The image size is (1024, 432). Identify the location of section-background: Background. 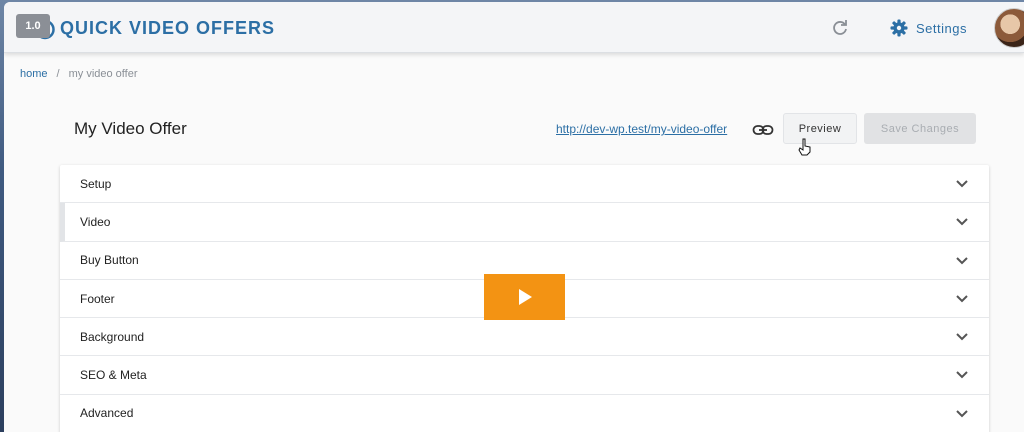
(524, 337).